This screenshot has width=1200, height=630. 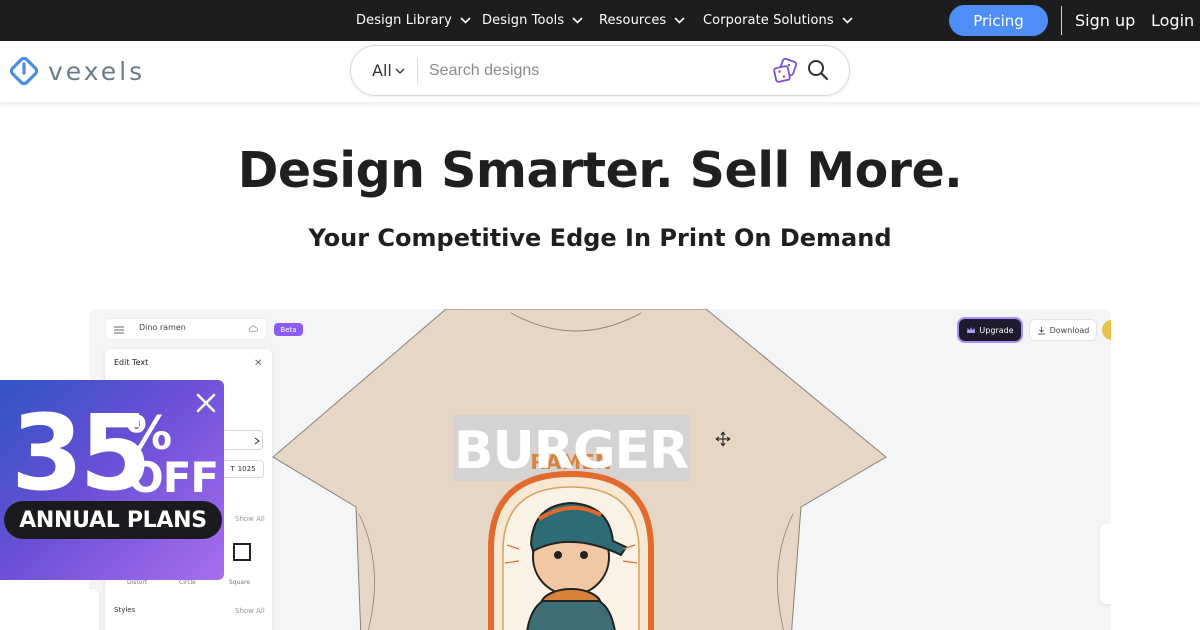 What do you see at coordinates (1172, 20) in the screenshot?
I see `login-link: Login` at bounding box center [1172, 20].